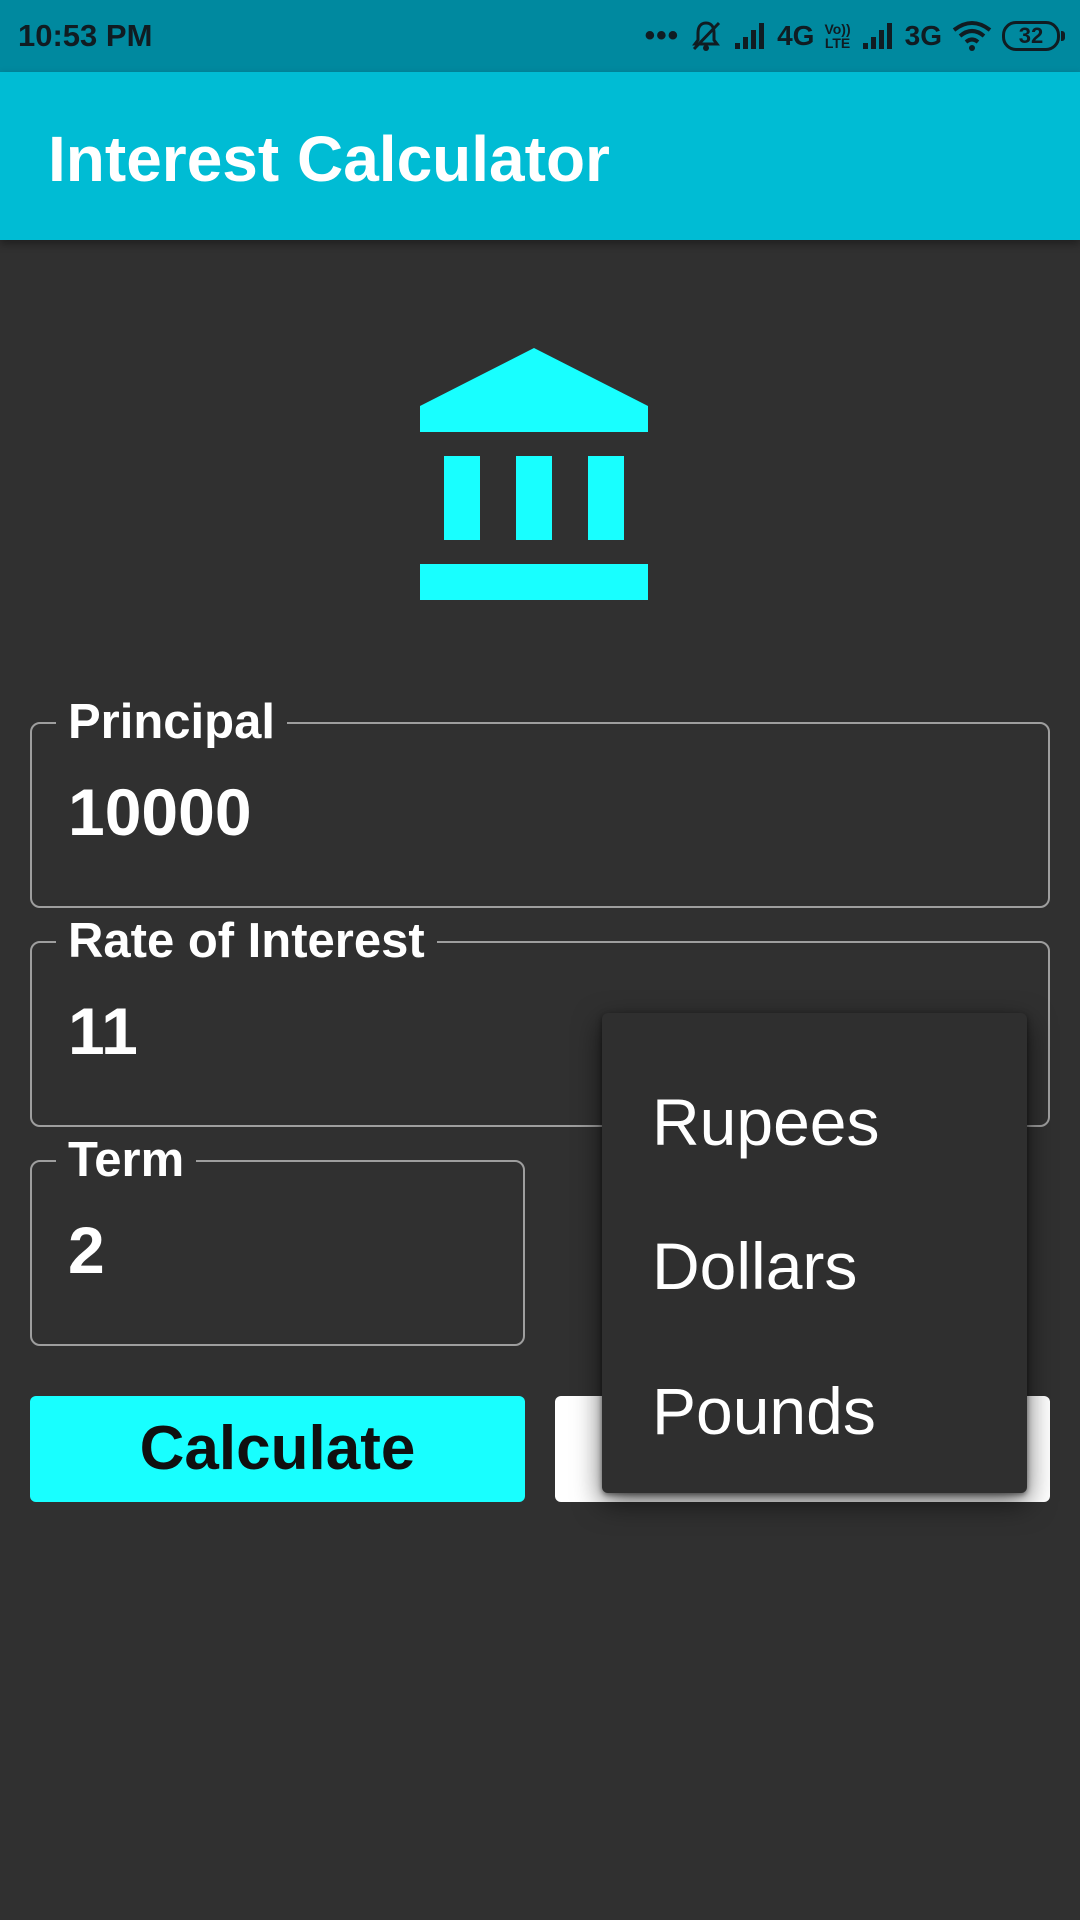 The image size is (1080, 1920). What do you see at coordinates (171, 722) in the screenshot?
I see `principal-label: Principal` at bounding box center [171, 722].